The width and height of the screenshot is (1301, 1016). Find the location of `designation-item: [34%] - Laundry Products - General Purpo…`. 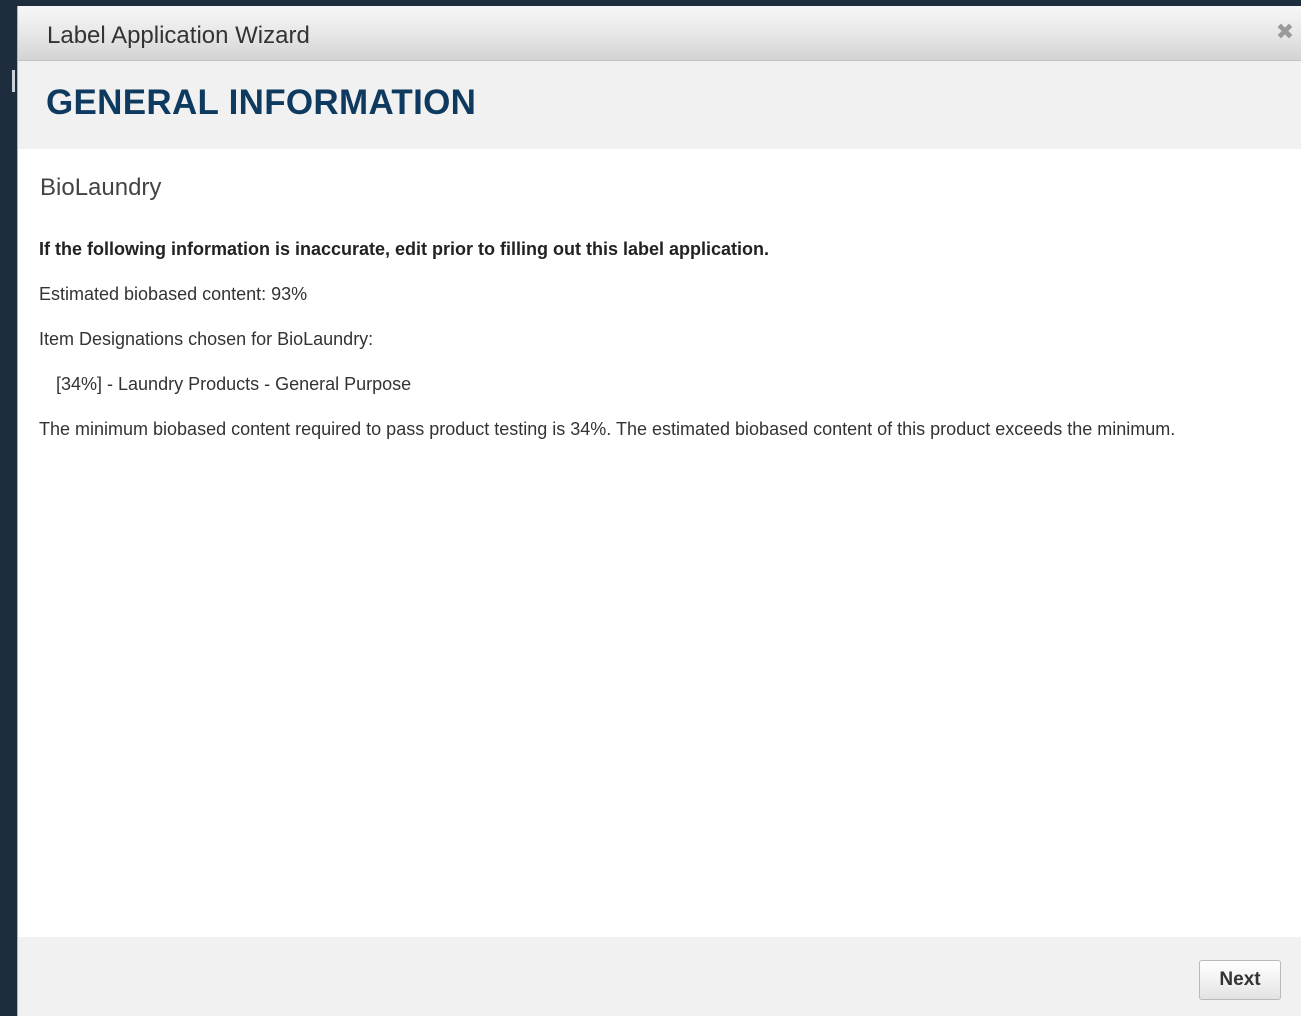

designation-item: [34%] - Laundry Products - General Purpo… is located at coordinates (234, 384).